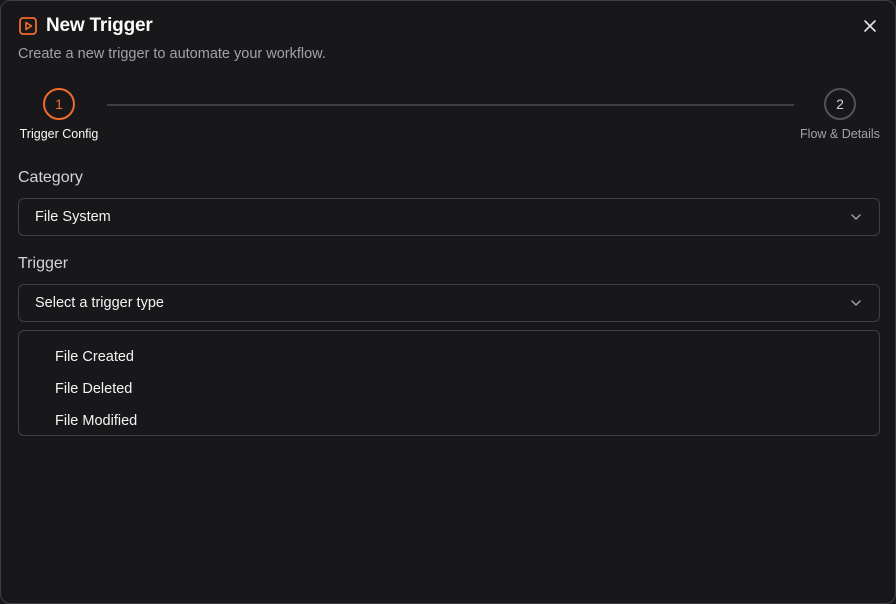 Image resolution: width=896 pixels, height=604 pixels. Describe the element at coordinates (449, 217) in the screenshot. I see `category-select: File System` at that location.